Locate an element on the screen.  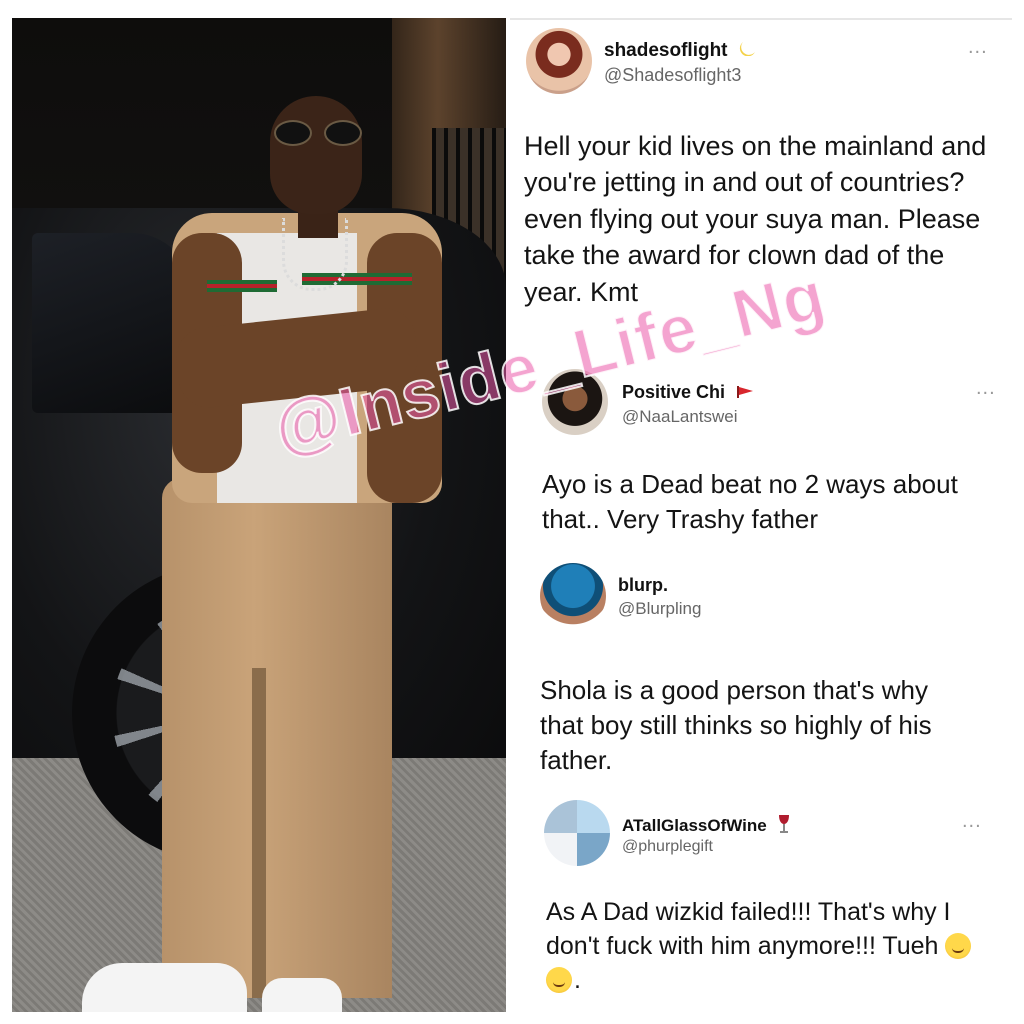
user-name: shadesoflight is located at coordinates (681, 51).